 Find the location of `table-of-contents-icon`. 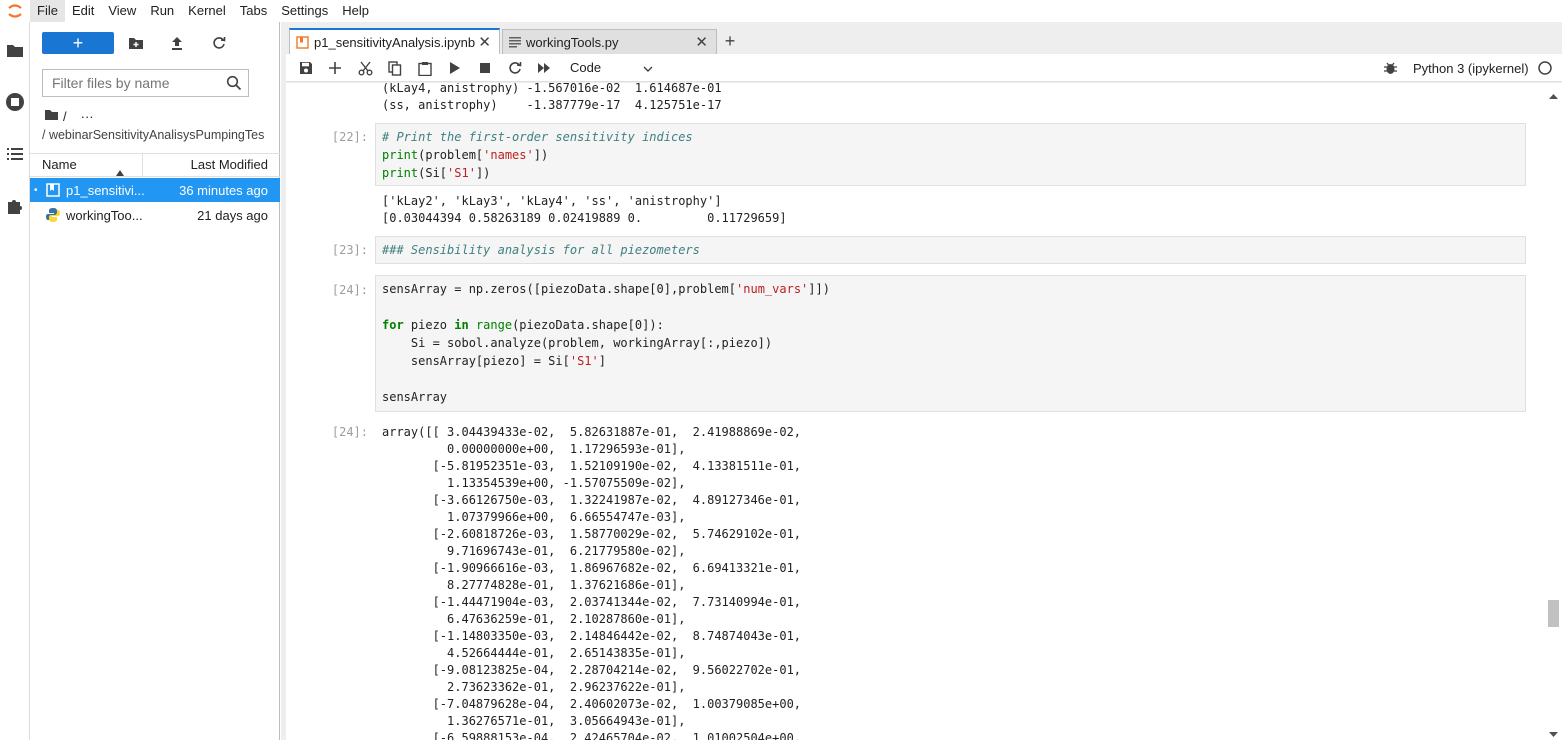

table-of-contents-icon is located at coordinates (15, 154).